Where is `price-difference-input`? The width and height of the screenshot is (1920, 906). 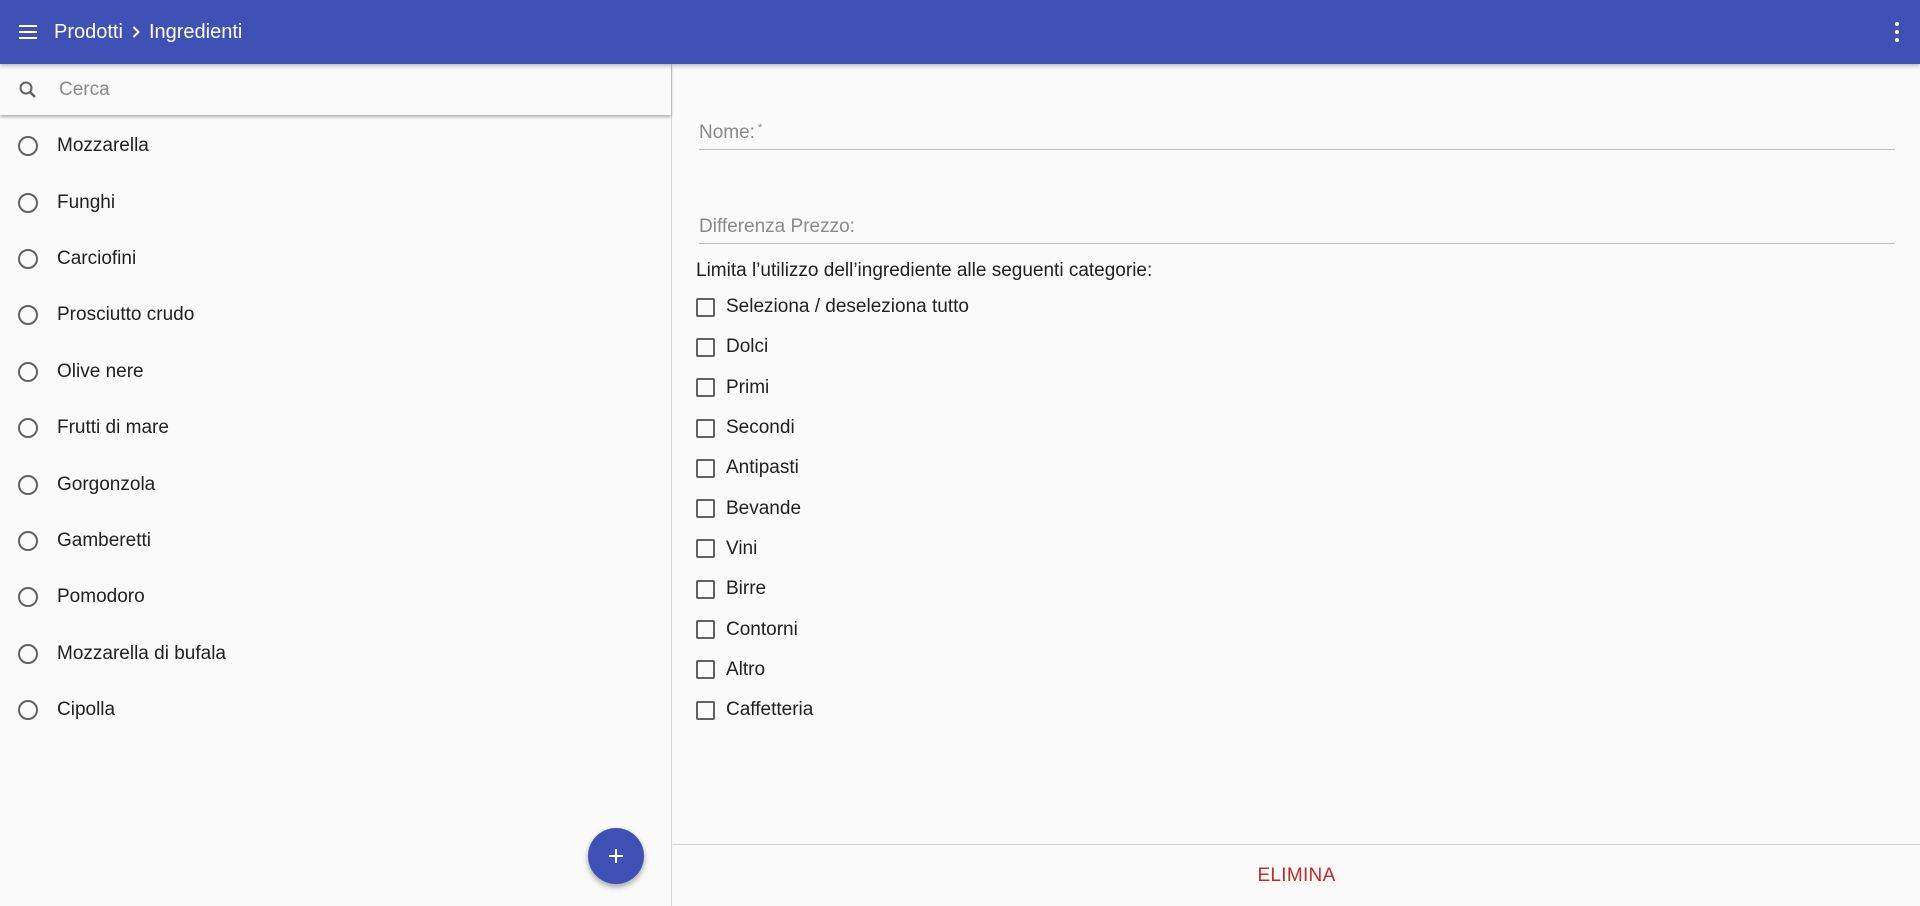 price-difference-input is located at coordinates (1297, 229).